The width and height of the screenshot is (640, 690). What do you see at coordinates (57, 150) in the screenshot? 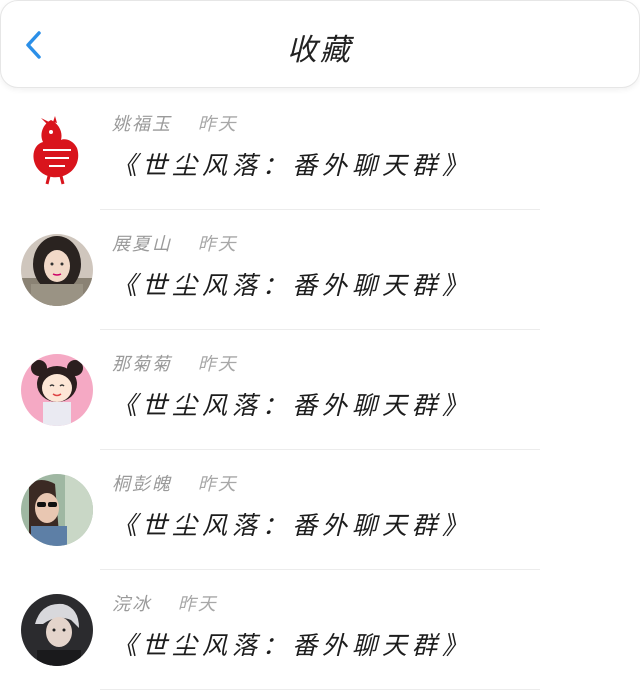
I see `red-paper-cut-rooster-icon` at bounding box center [57, 150].